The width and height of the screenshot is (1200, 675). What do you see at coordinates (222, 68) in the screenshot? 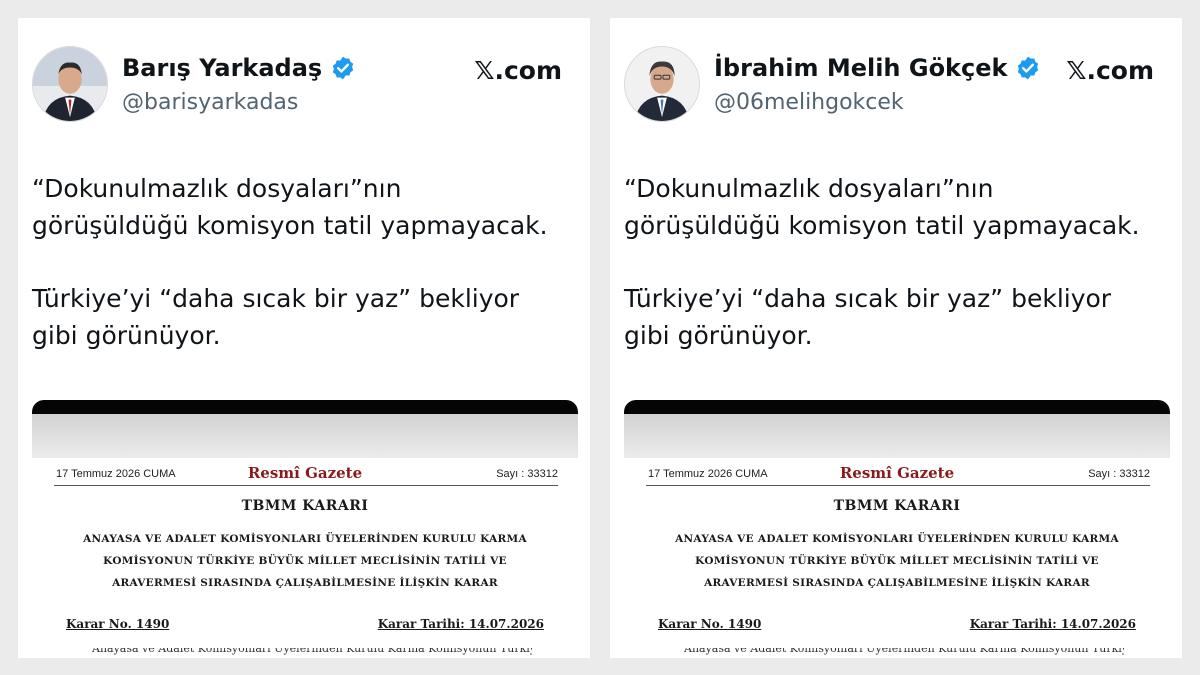
I see `author-name: Barış Yarkadaş` at bounding box center [222, 68].